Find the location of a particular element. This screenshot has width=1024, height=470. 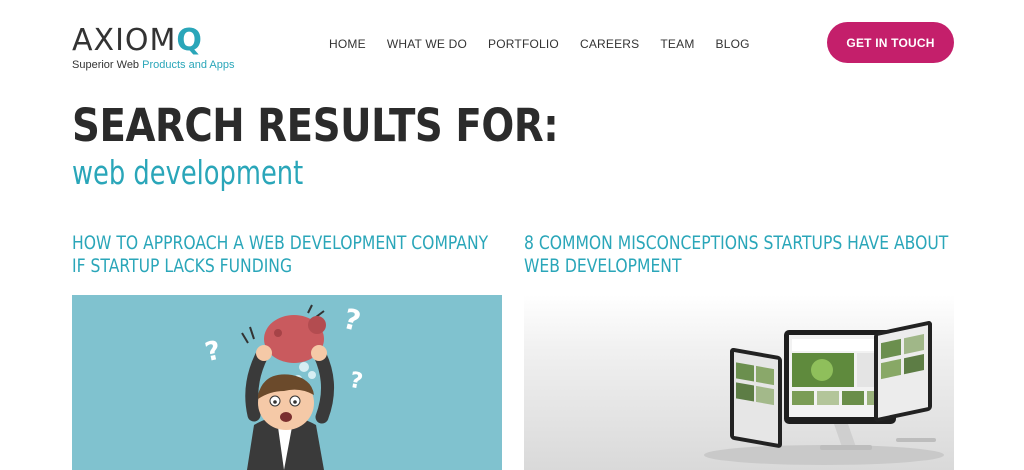

logo-wordmark: AXIOMQ is located at coordinates (137, 41).